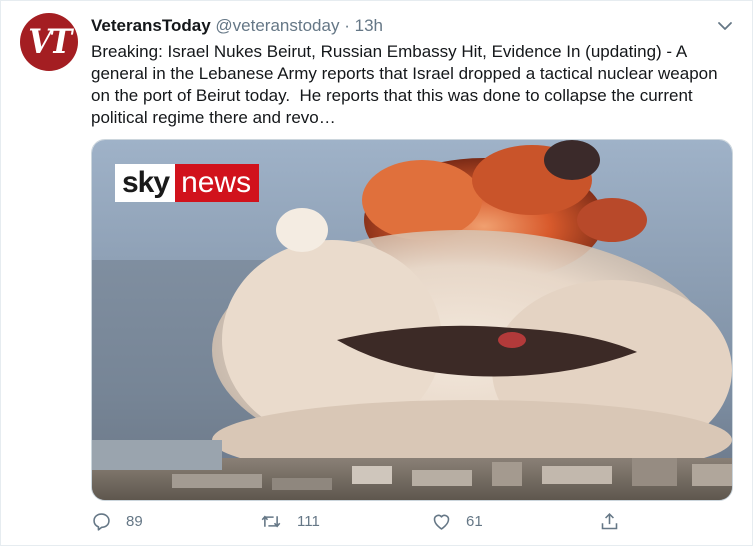 This screenshot has height=546, width=753. I want to click on sky-news-logo: sky news, so click(187, 183).